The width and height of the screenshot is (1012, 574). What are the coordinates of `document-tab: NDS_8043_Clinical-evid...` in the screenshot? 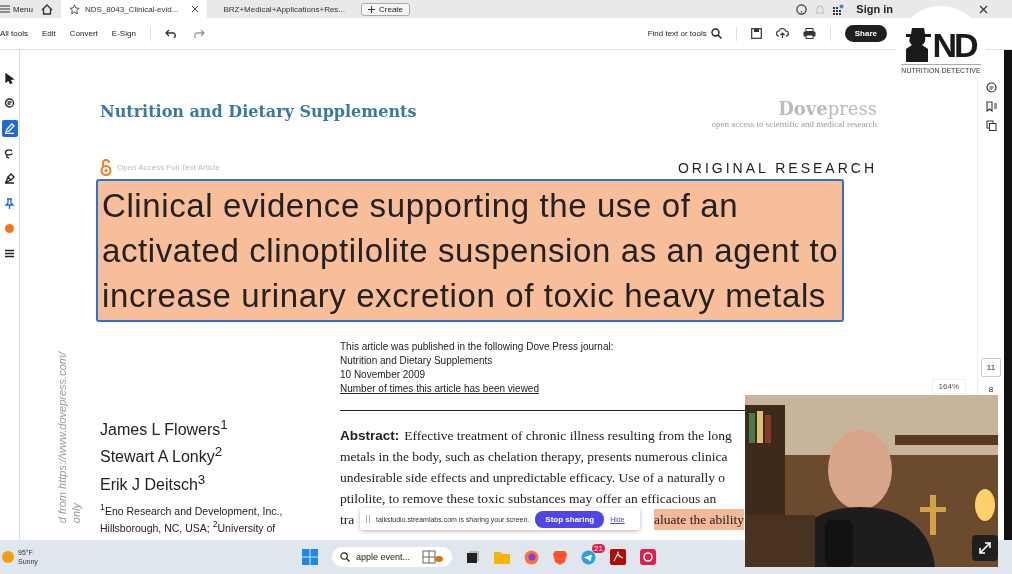 It's located at (134, 9).